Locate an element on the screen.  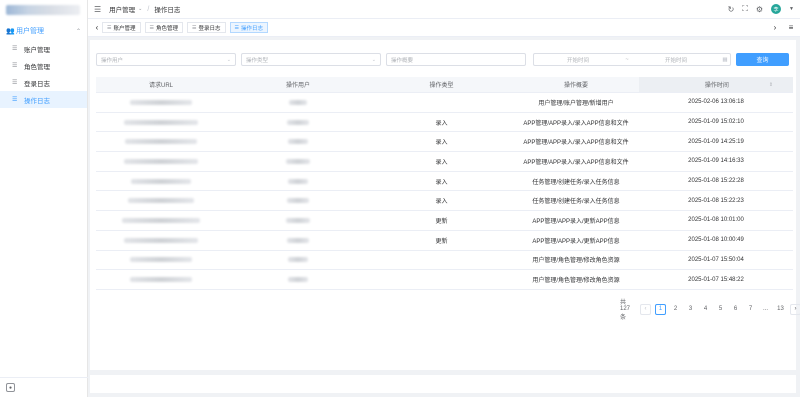
col-header-user: 操作用户 is located at coordinates (297, 86).